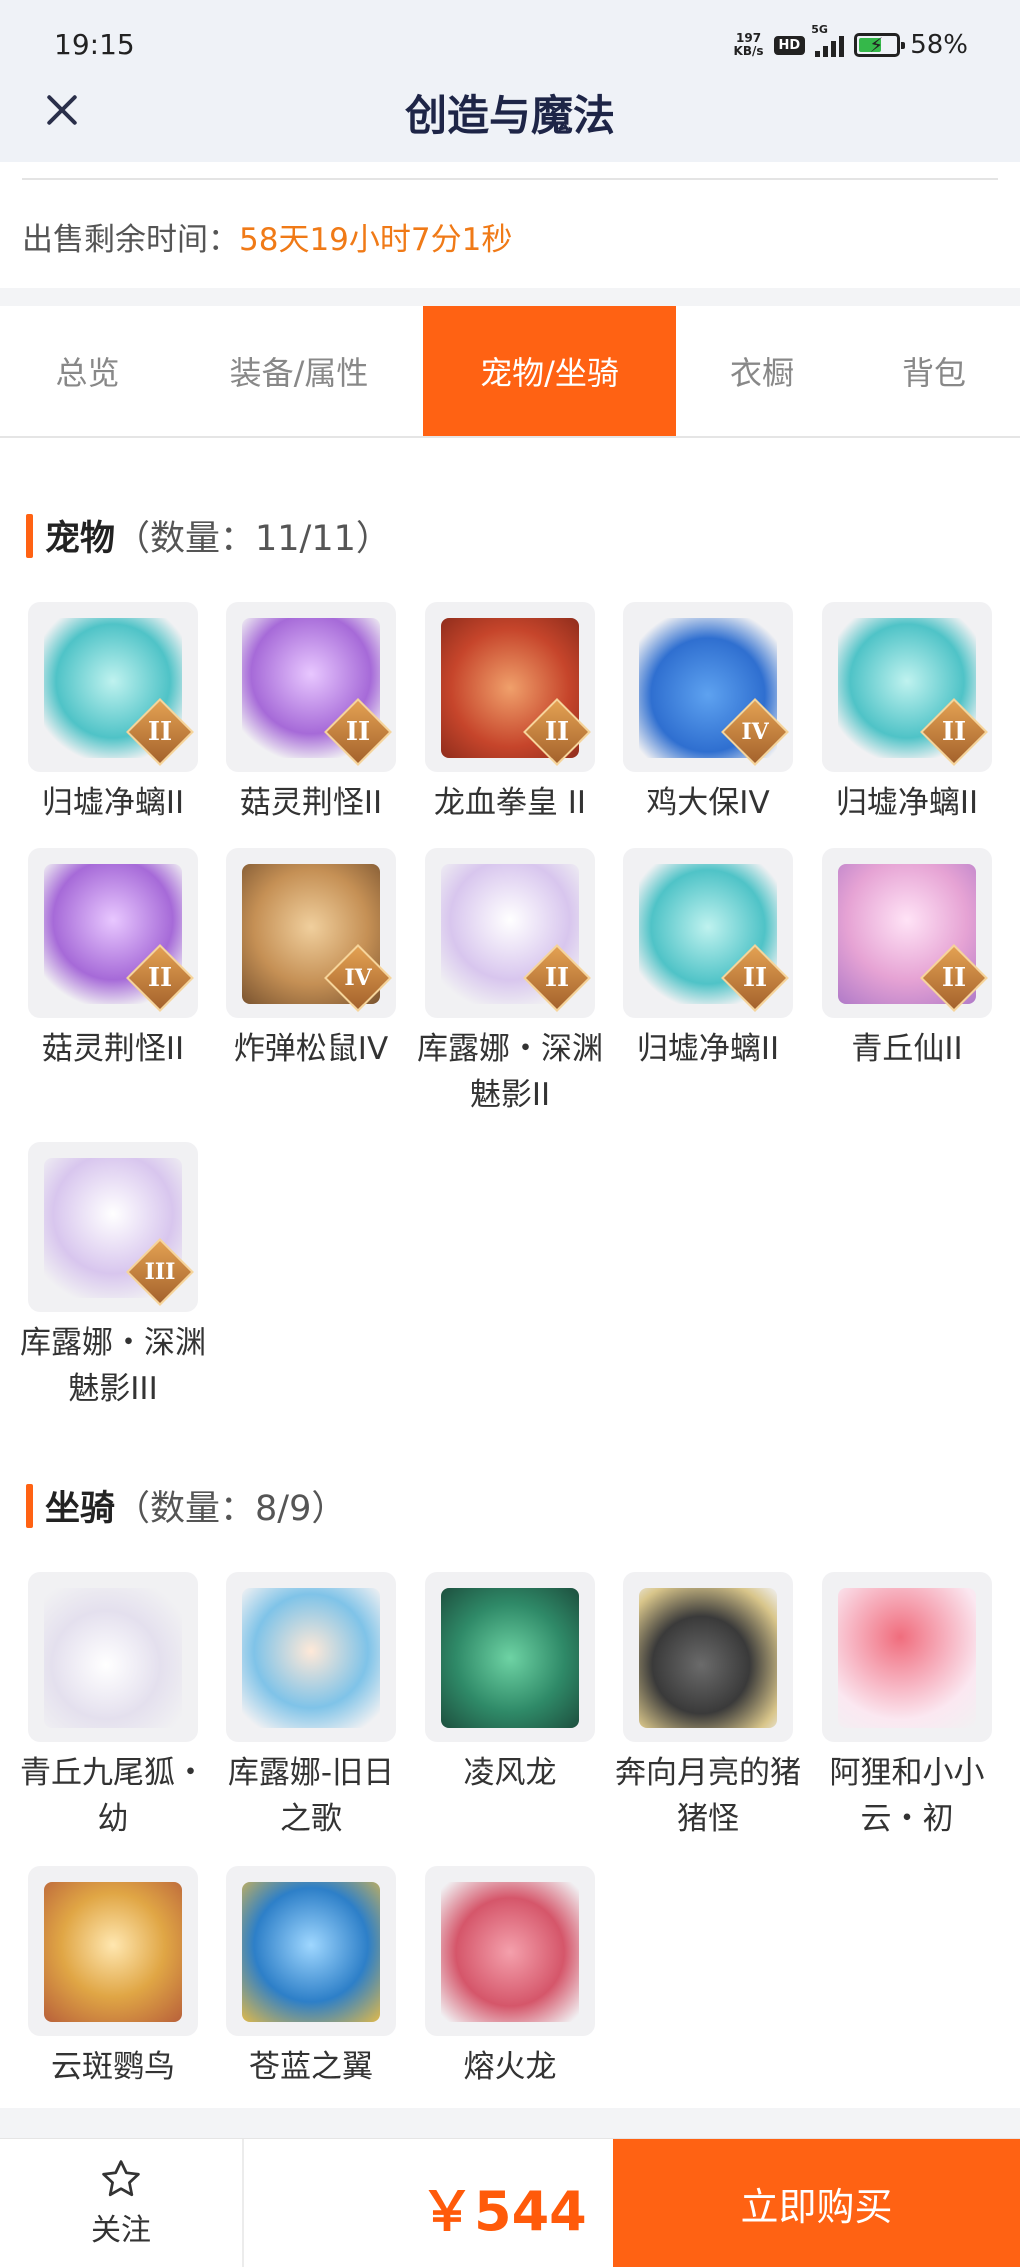  What do you see at coordinates (762, 371) in the screenshot?
I see `tab-wardrobe: 衣橱` at bounding box center [762, 371].